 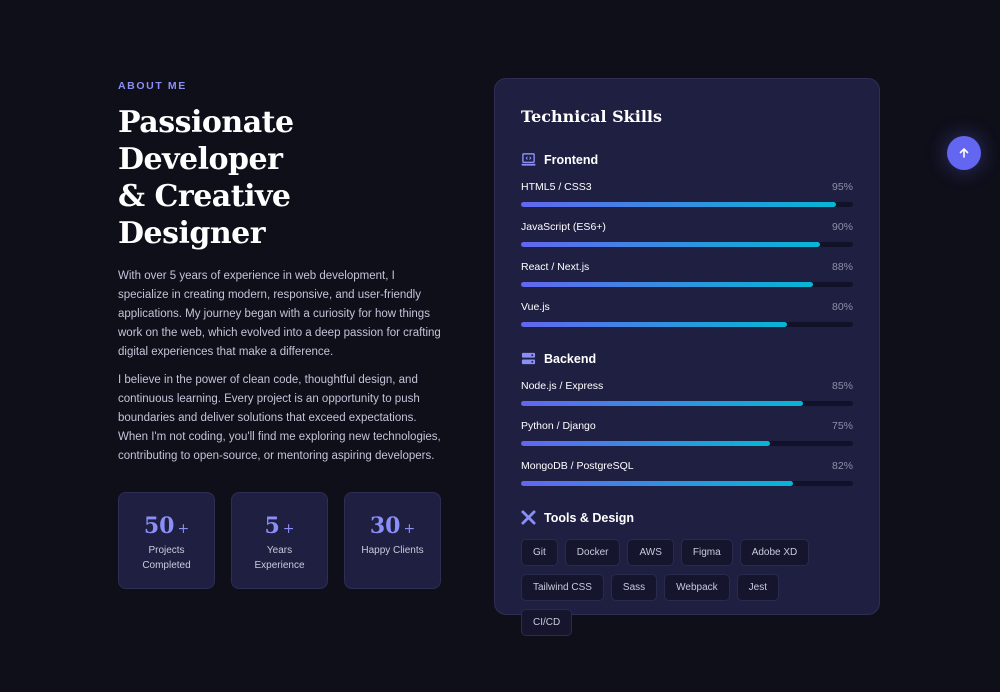 What do you see at coordinates (563, 227) in the screenshot?
I see `skill-name: JavaScript (ES6+)` at bounding box center [563, 227].